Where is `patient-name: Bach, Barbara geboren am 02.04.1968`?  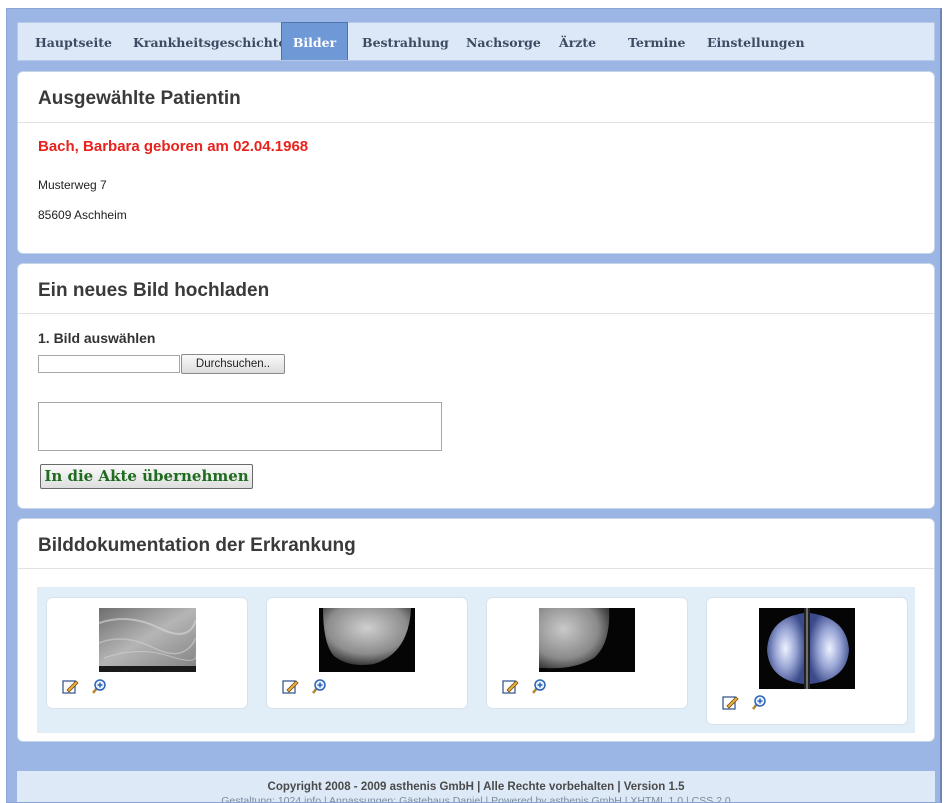
patient-name: Bach, Barbara geboren am 02.04.1968 is located at coordinates (173, 146).